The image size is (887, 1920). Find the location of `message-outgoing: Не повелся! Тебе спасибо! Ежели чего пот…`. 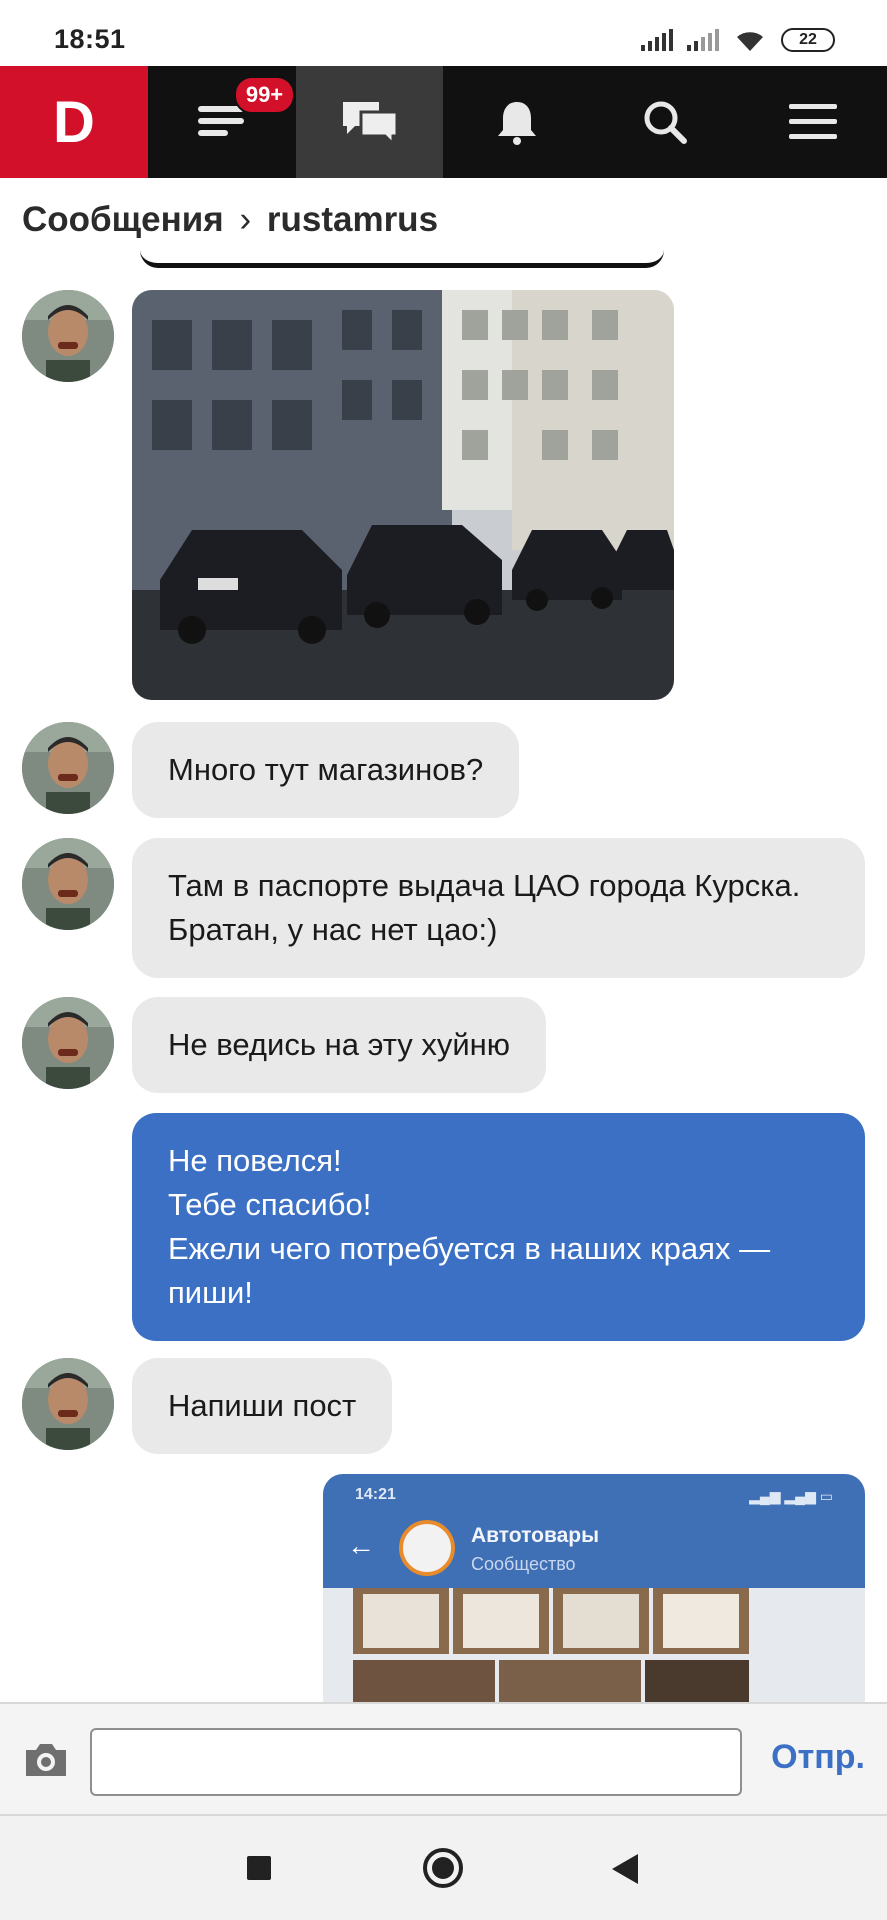

message-outgoing: Не повелся! Тебе спасибо! Ежели чего пот… is located at coordinates (498, 1227).